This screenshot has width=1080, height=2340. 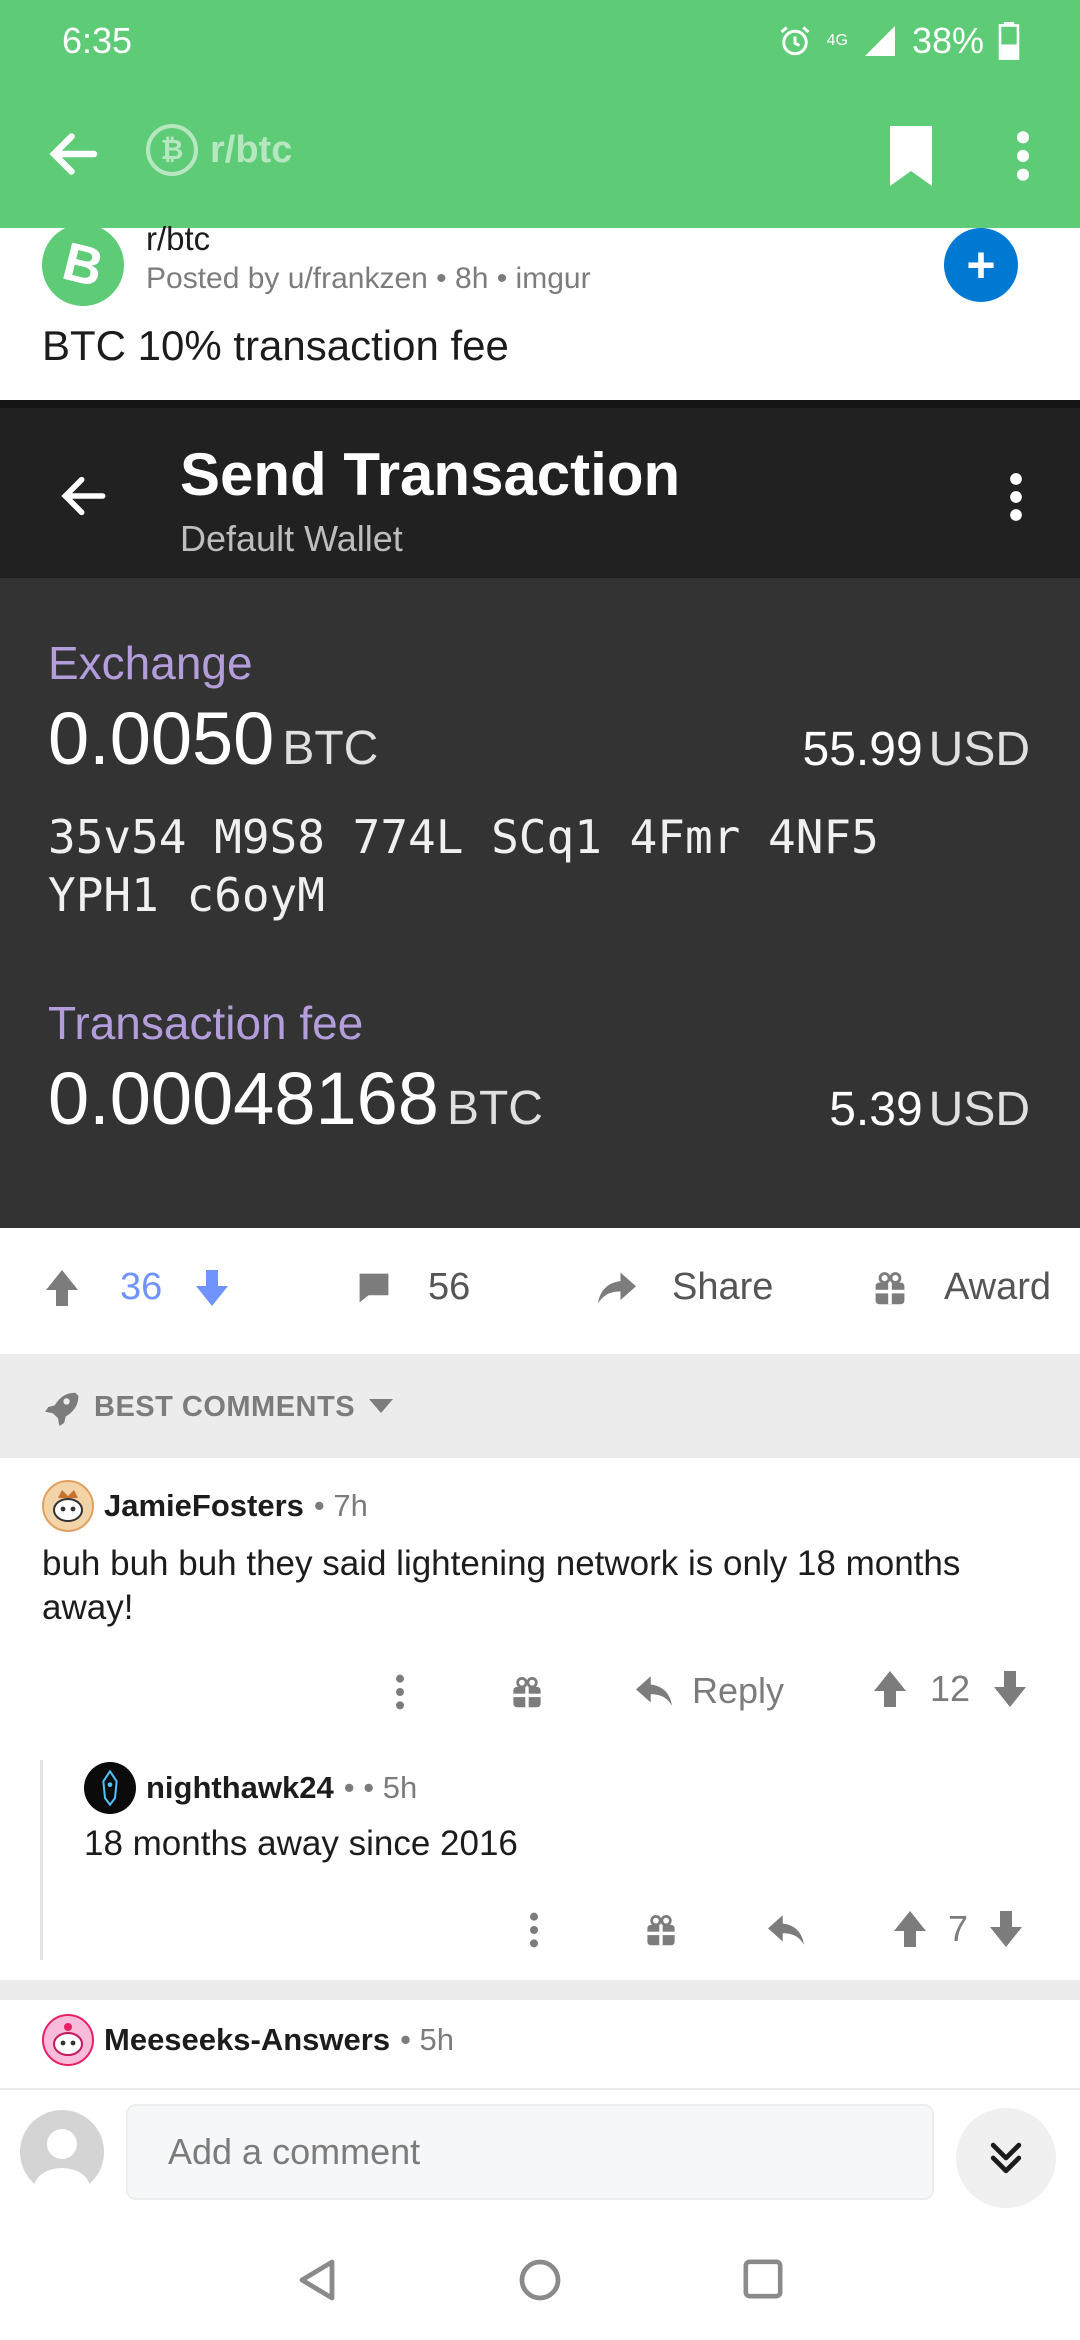 I want to click on wallet-more-icon, so click(x=1016, y=497).